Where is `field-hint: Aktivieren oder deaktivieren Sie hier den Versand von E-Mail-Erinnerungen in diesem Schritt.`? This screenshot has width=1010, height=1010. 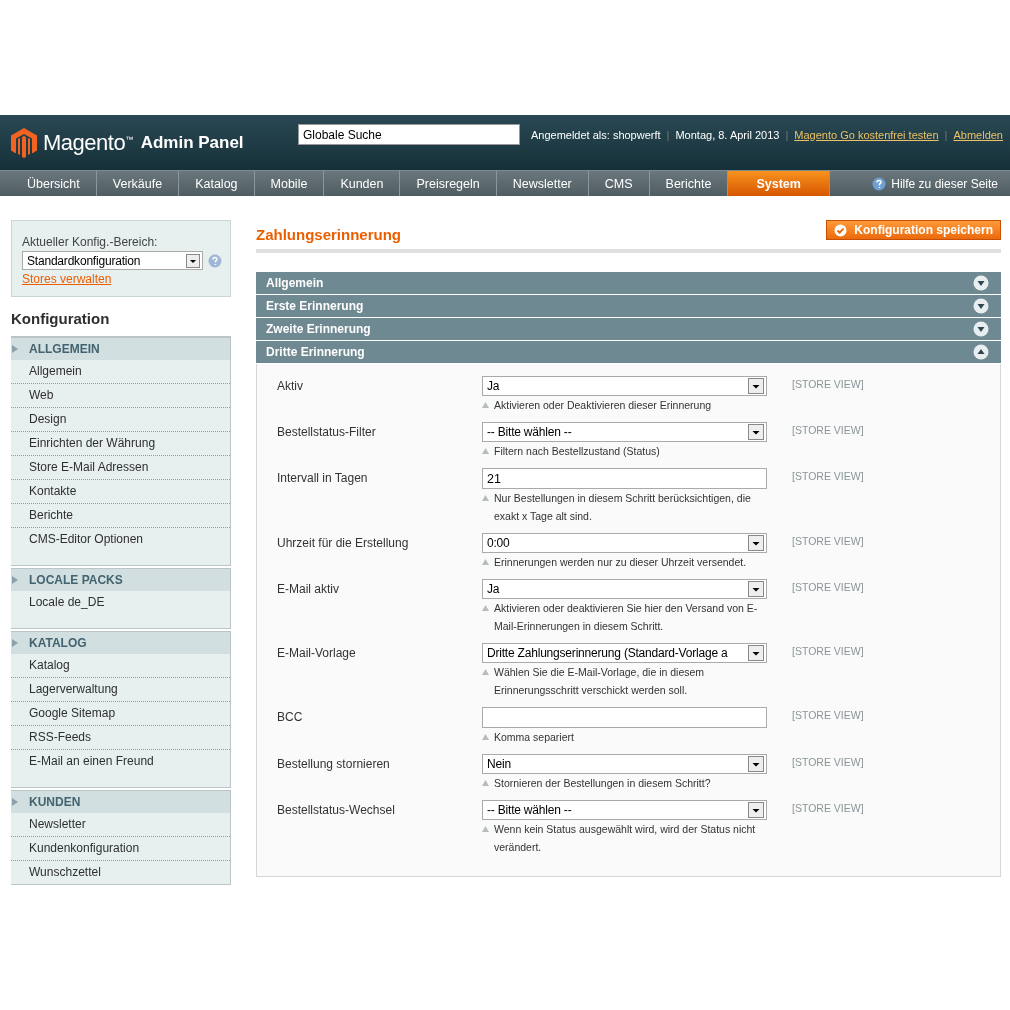 field-hint: Aktivieren oder deaktivieren Sie hier den Versand von E-Mail-Erinnerungen in diesem Schritt. is located at coordinates (626, 617).